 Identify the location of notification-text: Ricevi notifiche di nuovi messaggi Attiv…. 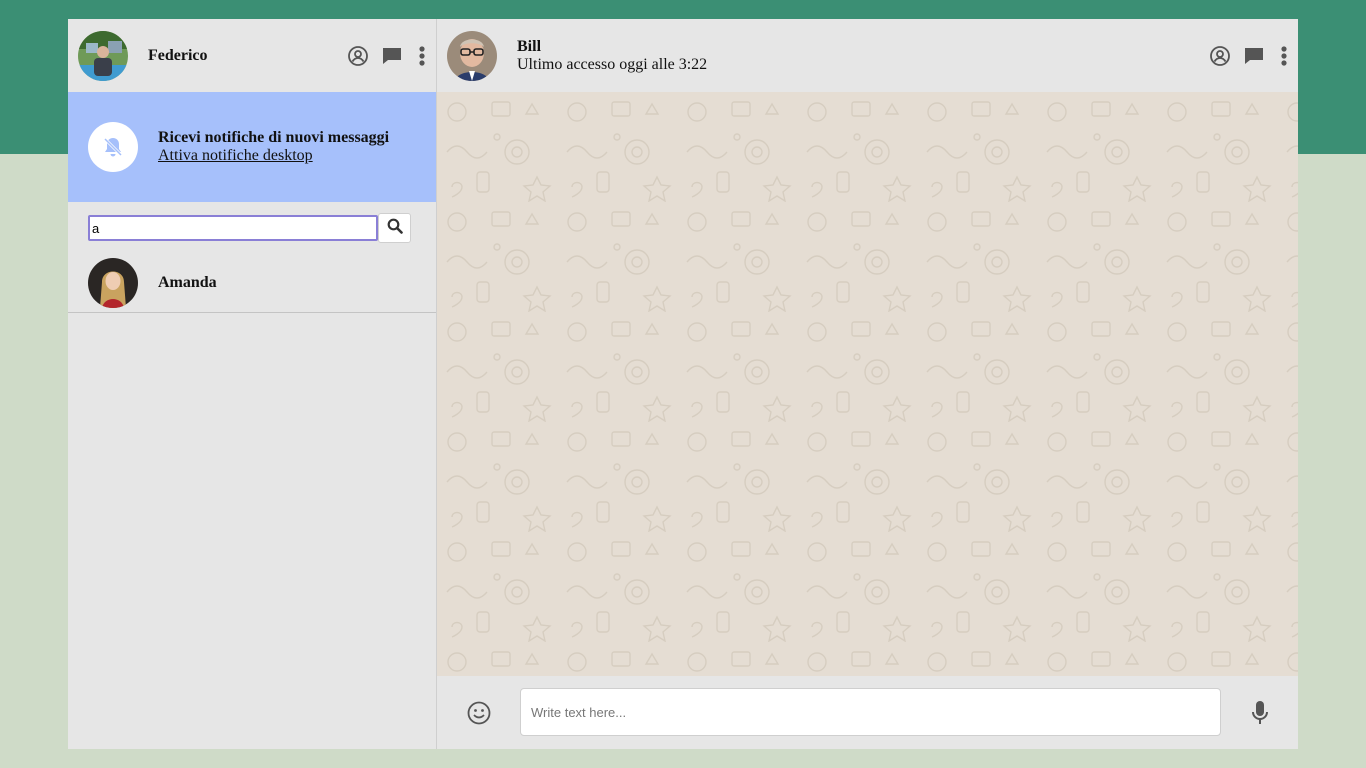
(273, 147).